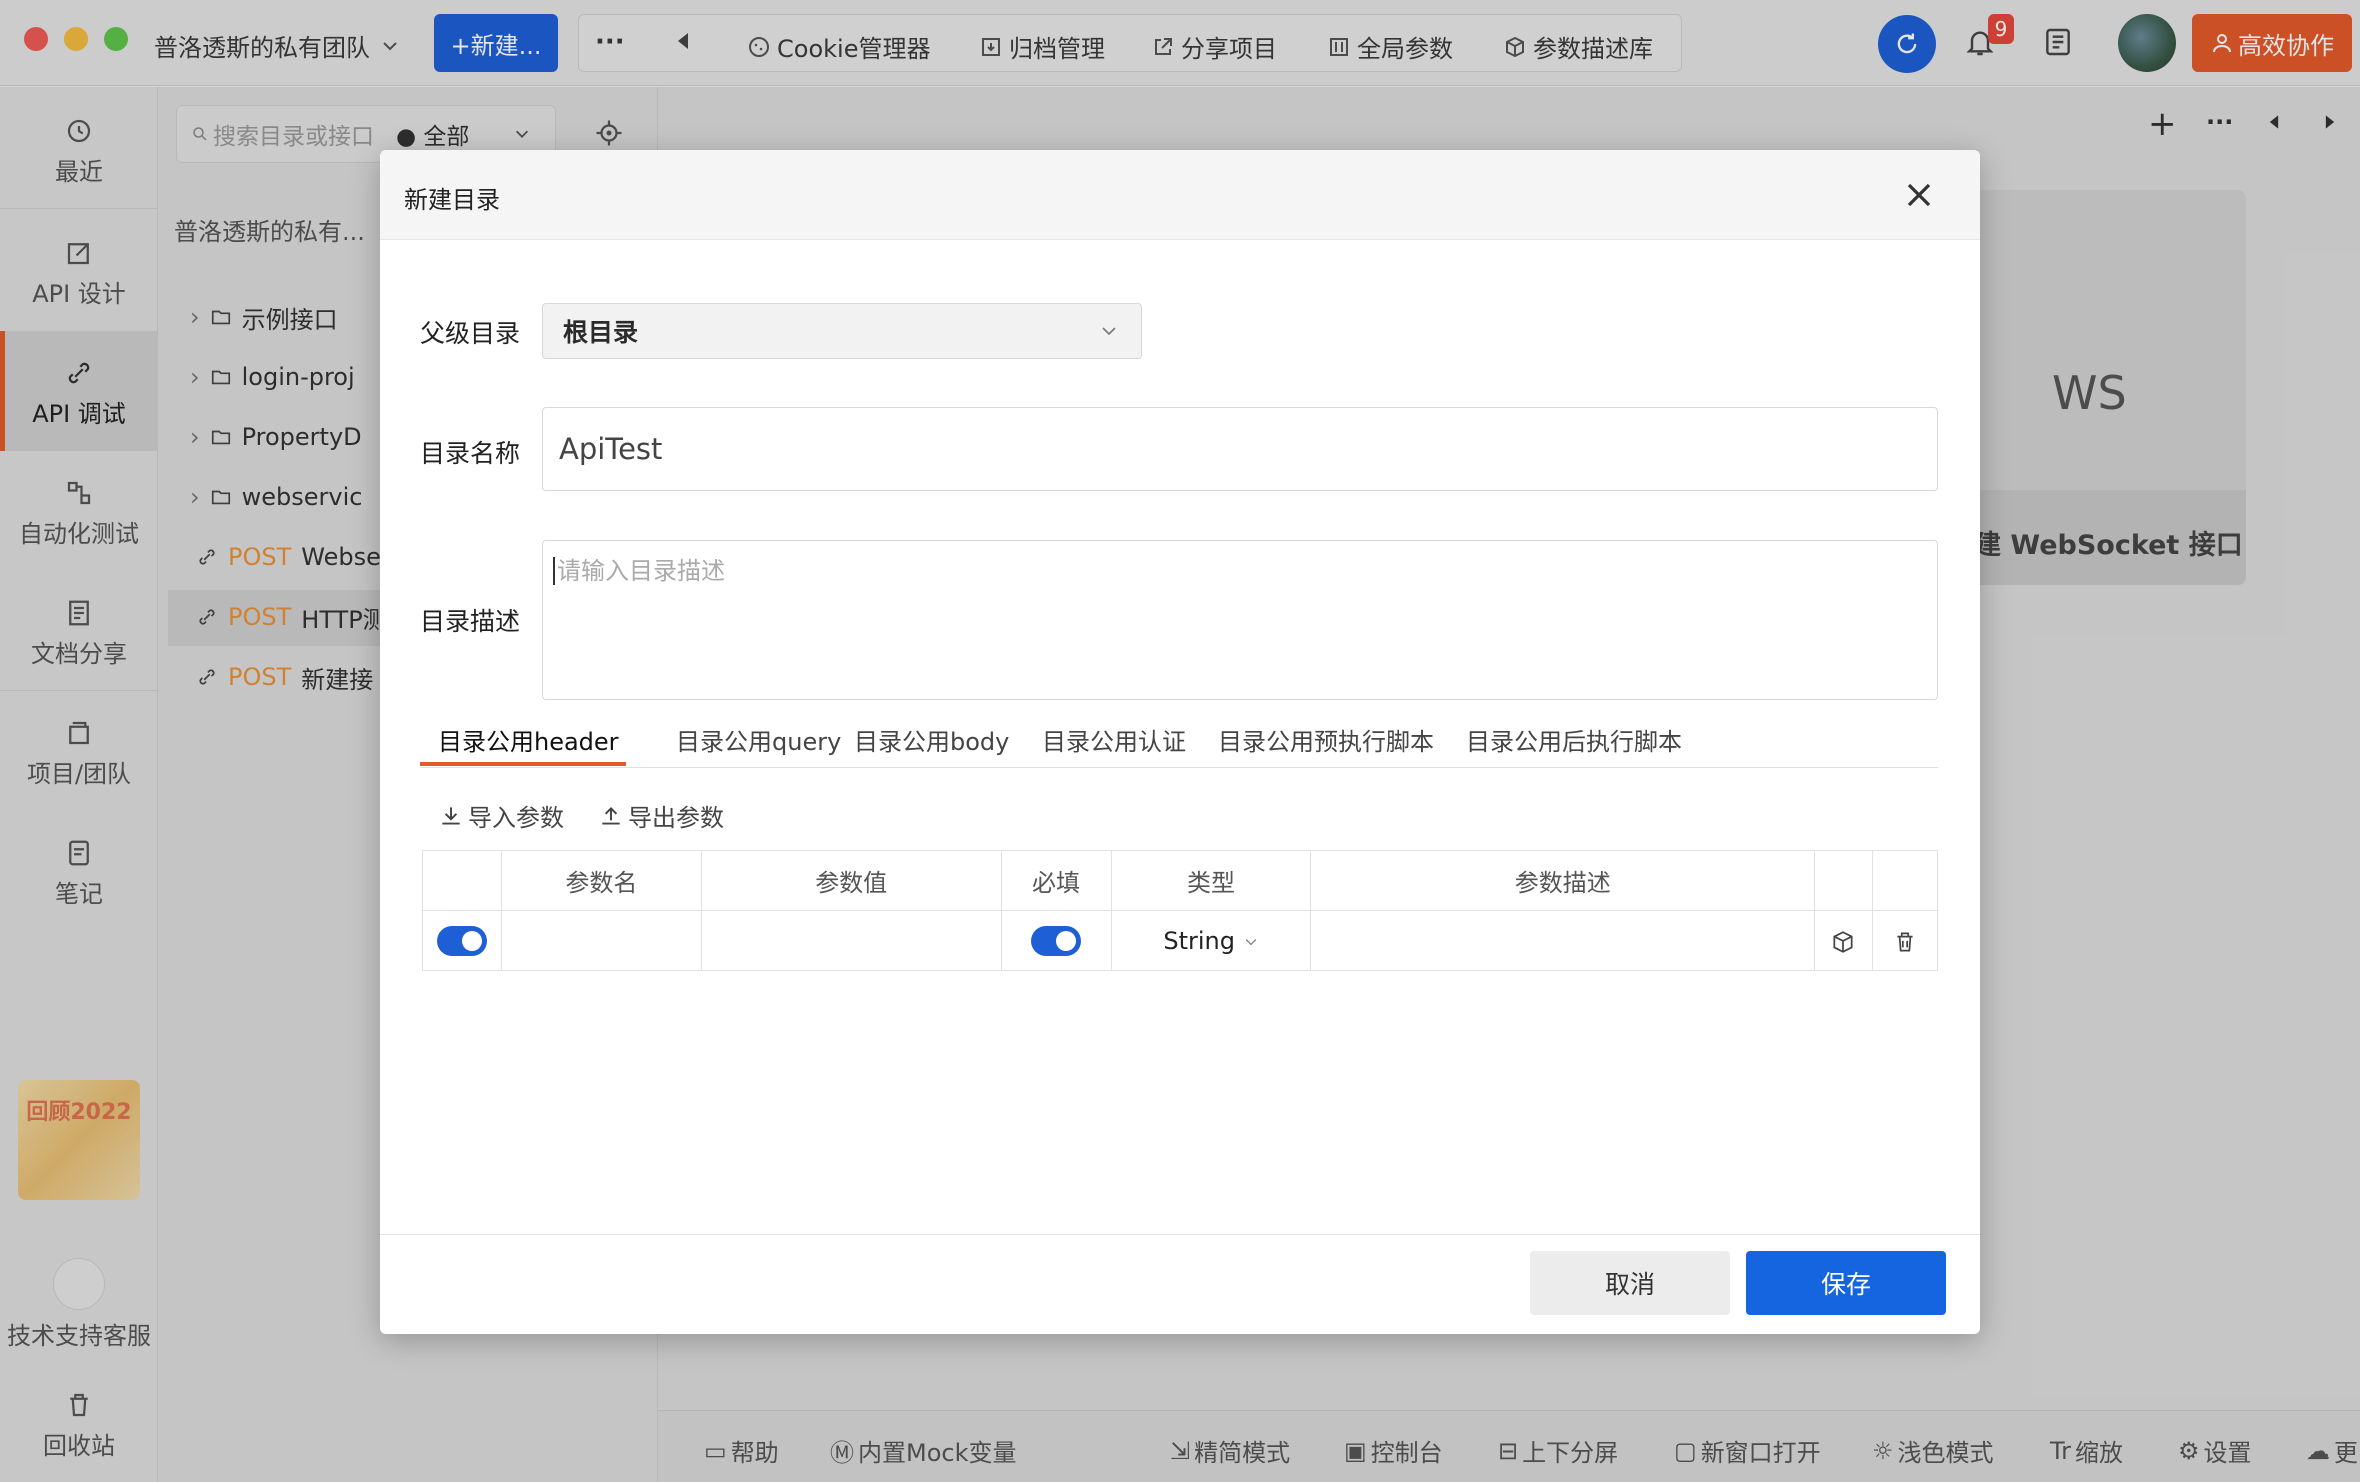 The height and width of the screenshot is (1482, 2360). I want to click on param-desc-cell, so click(1562, 940).